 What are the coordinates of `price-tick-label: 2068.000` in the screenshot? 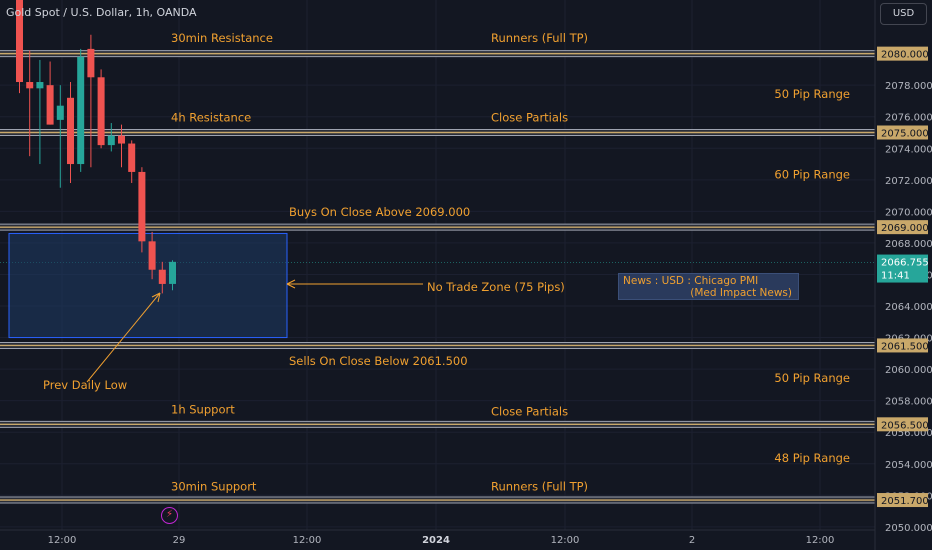 It's located at (908, 244).